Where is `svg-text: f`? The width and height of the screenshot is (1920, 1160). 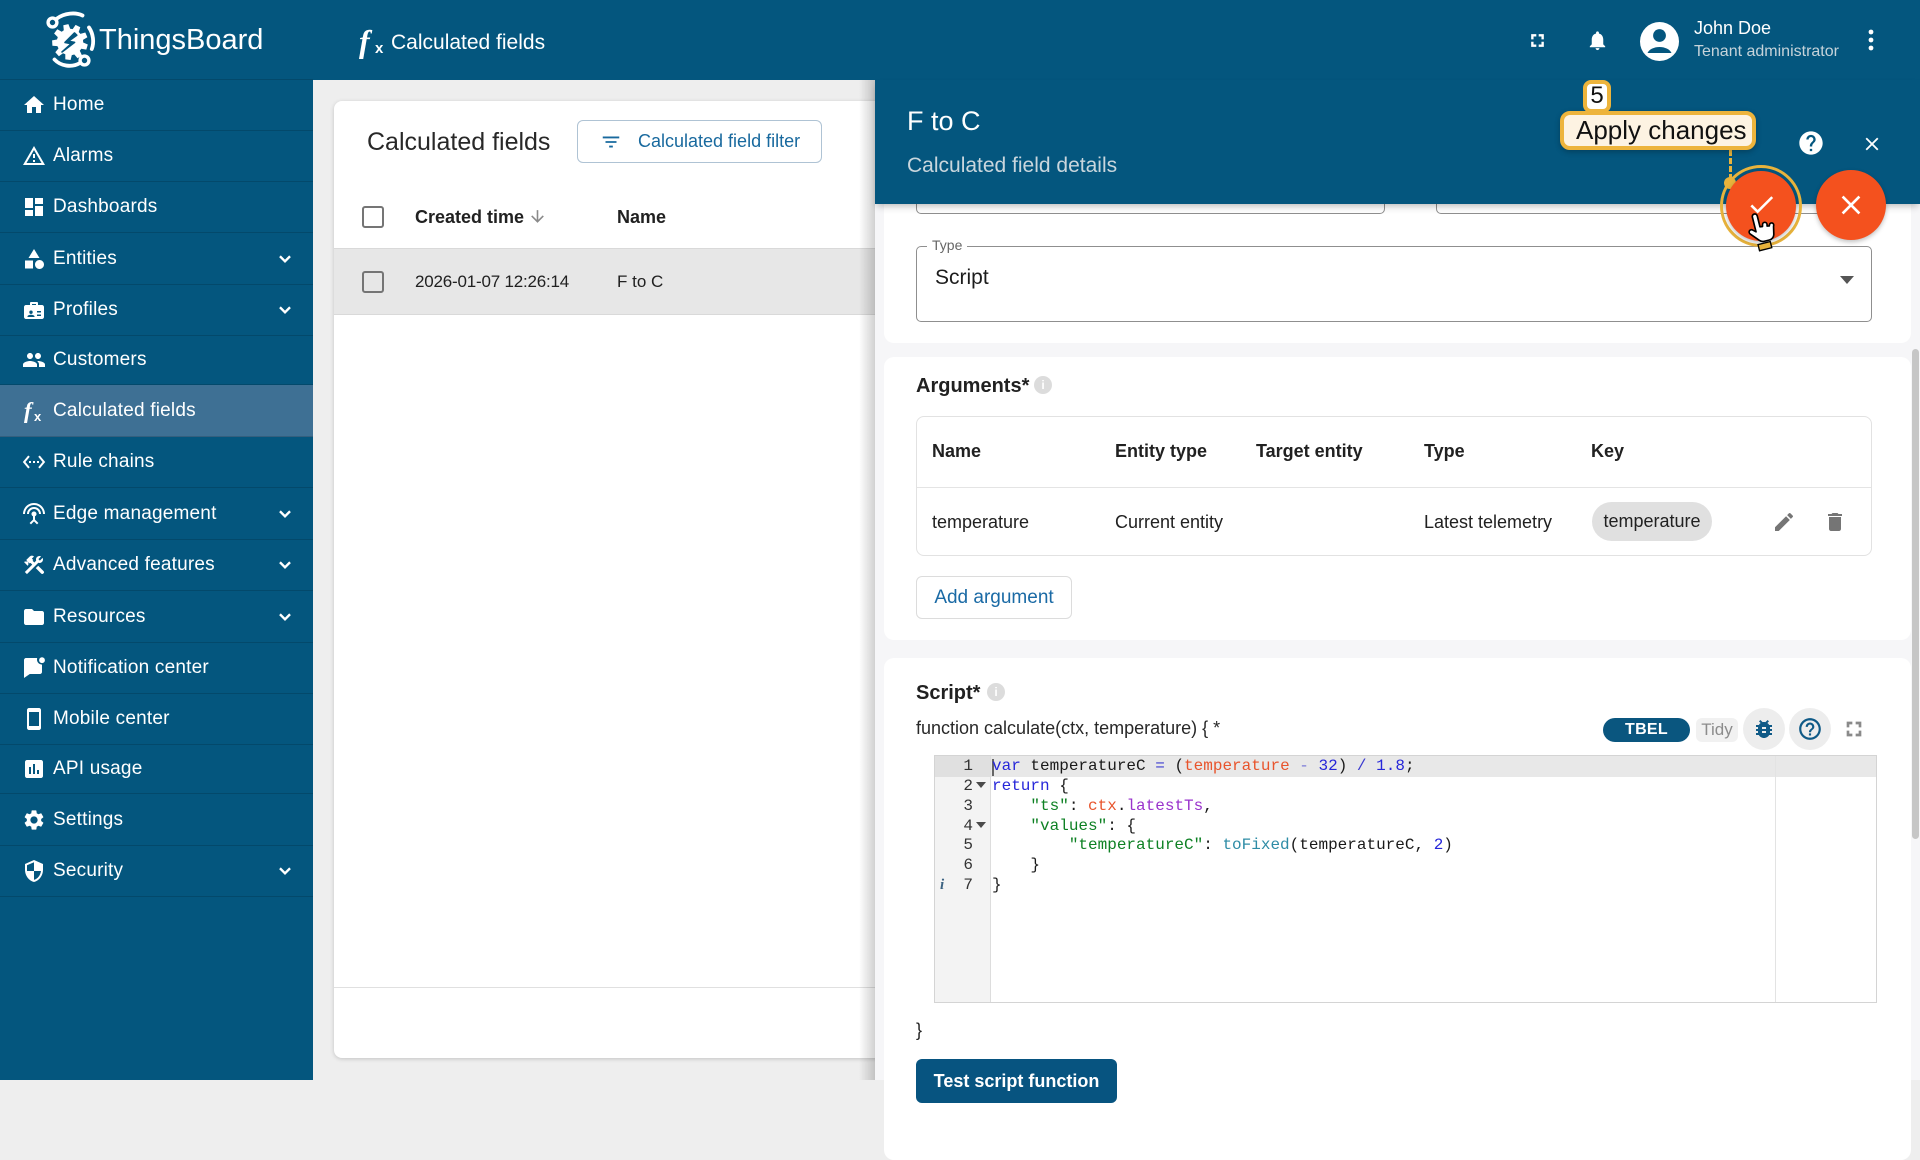 svg-text: f is located at coordinates (29, 411).